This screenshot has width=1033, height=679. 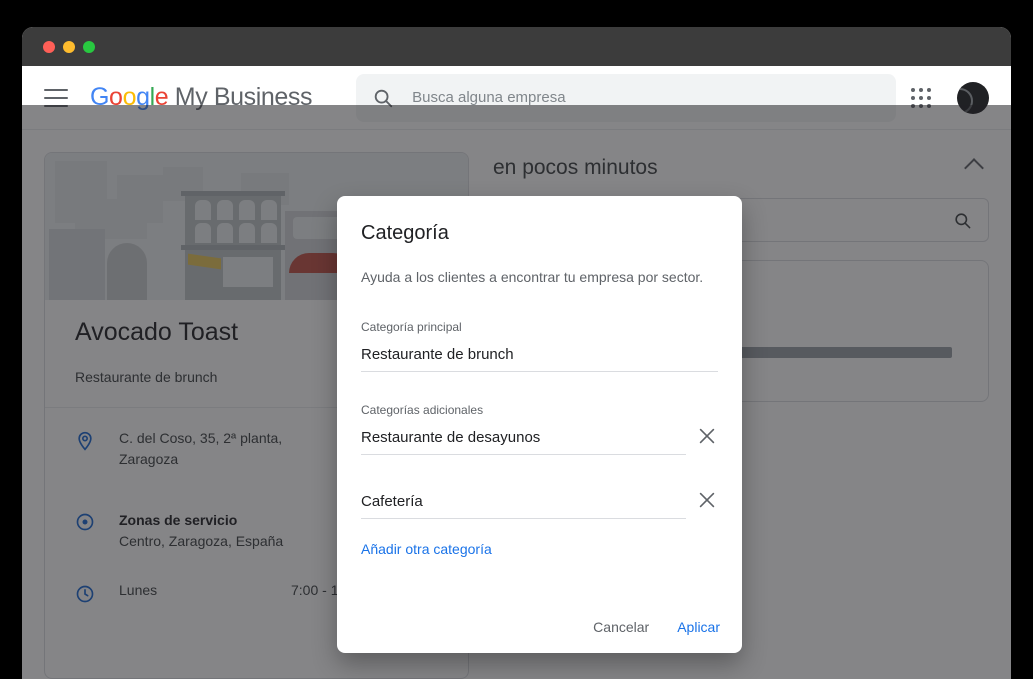 I want to click on window-titlebar, so click(x=516, y=46).